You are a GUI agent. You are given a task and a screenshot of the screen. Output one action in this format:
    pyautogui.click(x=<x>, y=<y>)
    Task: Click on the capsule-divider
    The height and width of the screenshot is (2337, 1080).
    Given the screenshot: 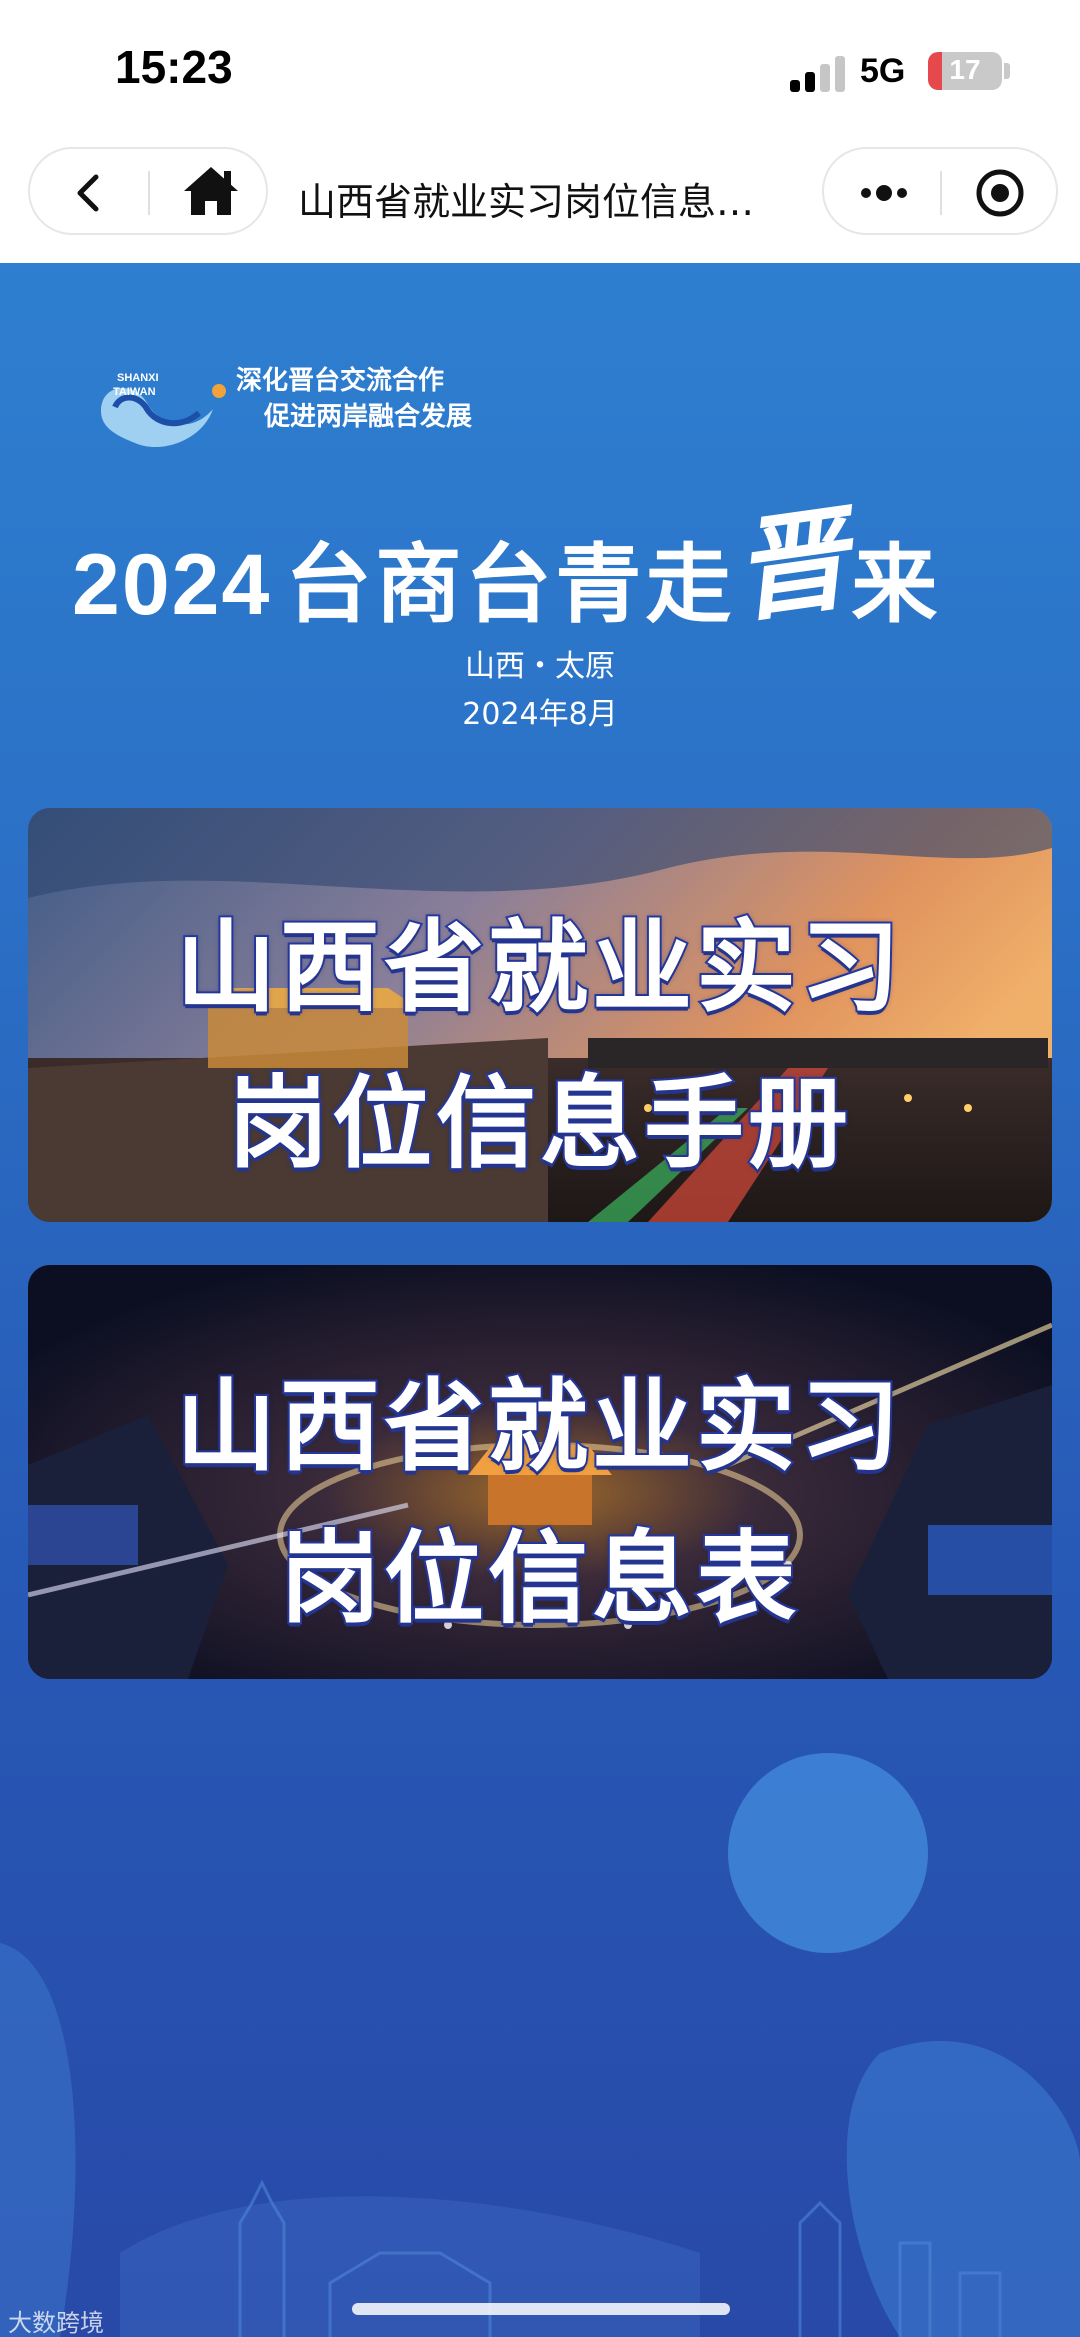 What is the action you would take?
    pyautogui.click(x=941, y=193)
    